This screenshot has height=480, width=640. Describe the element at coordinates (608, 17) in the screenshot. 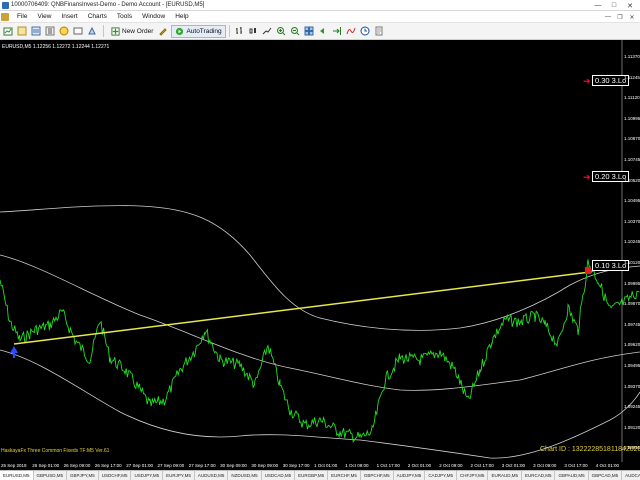

I see `mdi-minimize-button: —` at that location.